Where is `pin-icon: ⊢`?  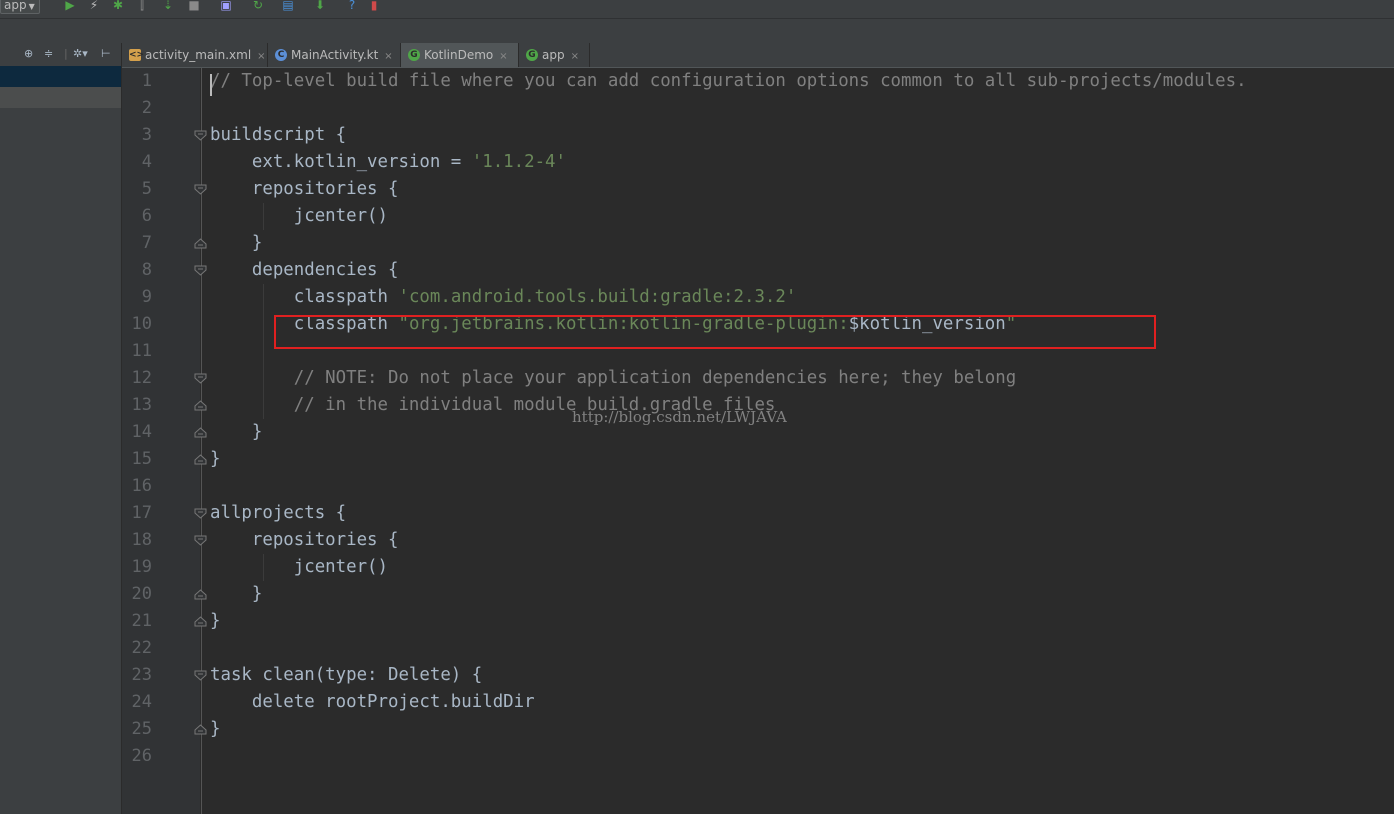
pin-icon: ⊢ is located at coordinates (106, 53).